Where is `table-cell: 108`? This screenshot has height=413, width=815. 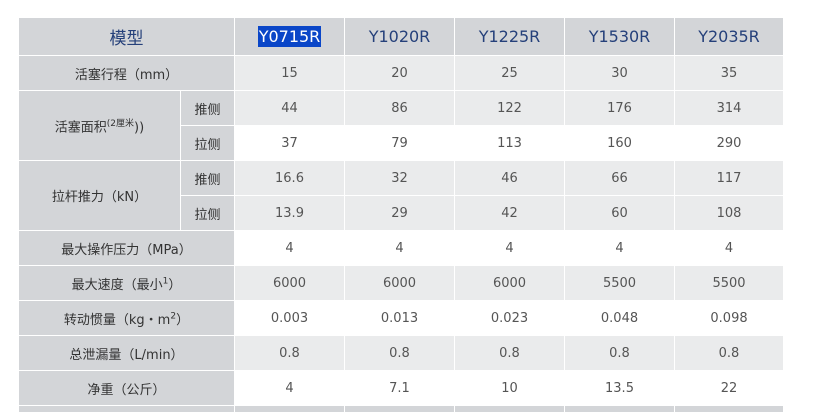 table-cell: 108 is located at coordinates (729, 213).